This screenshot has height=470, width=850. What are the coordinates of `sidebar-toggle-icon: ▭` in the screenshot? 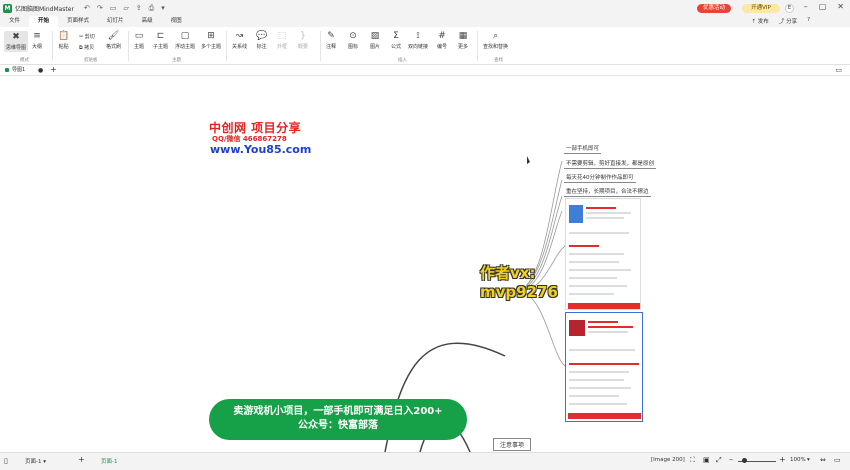 It's located at (838, 70).